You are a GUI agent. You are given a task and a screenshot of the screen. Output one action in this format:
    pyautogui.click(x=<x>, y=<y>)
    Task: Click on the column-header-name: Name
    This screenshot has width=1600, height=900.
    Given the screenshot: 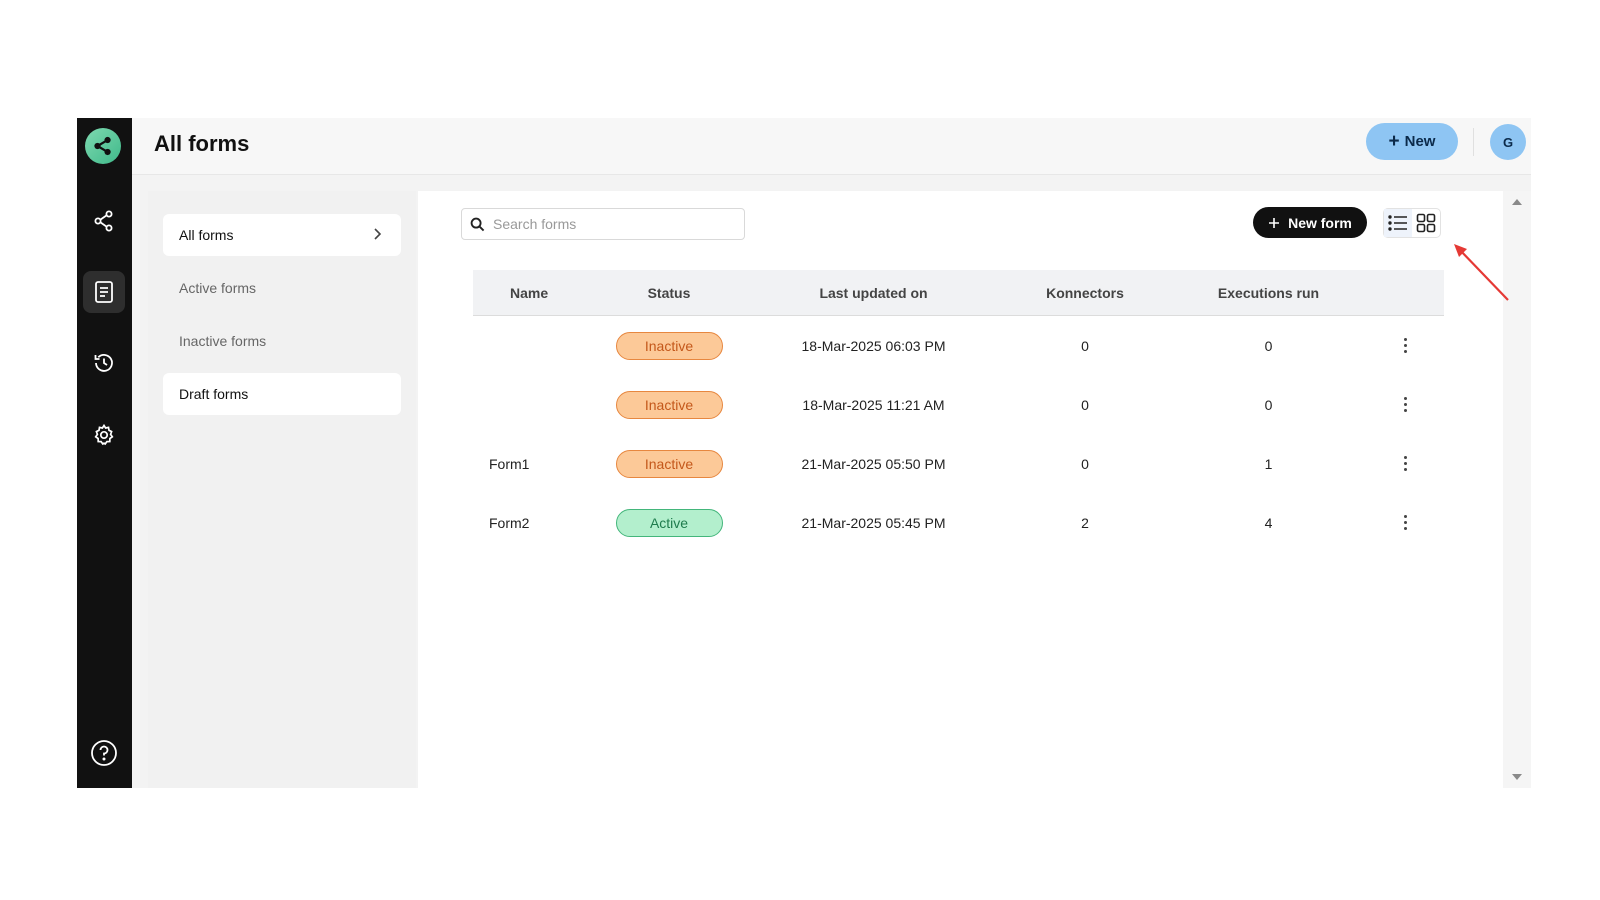 What is the action you would take?
    pyautogui.click(x=532, y=293)
    